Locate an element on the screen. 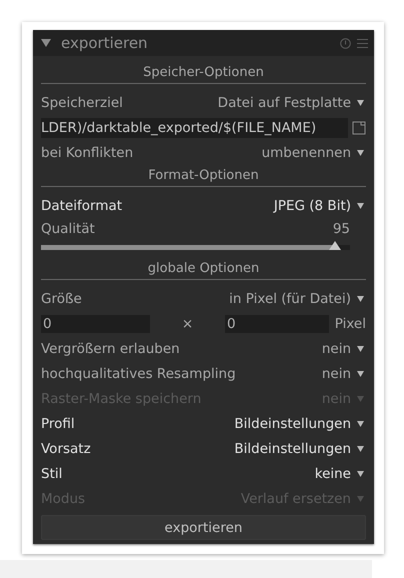 This screenshot has width=404, height=578. option-label: Vorsatz is located at coordinates (66, 448).